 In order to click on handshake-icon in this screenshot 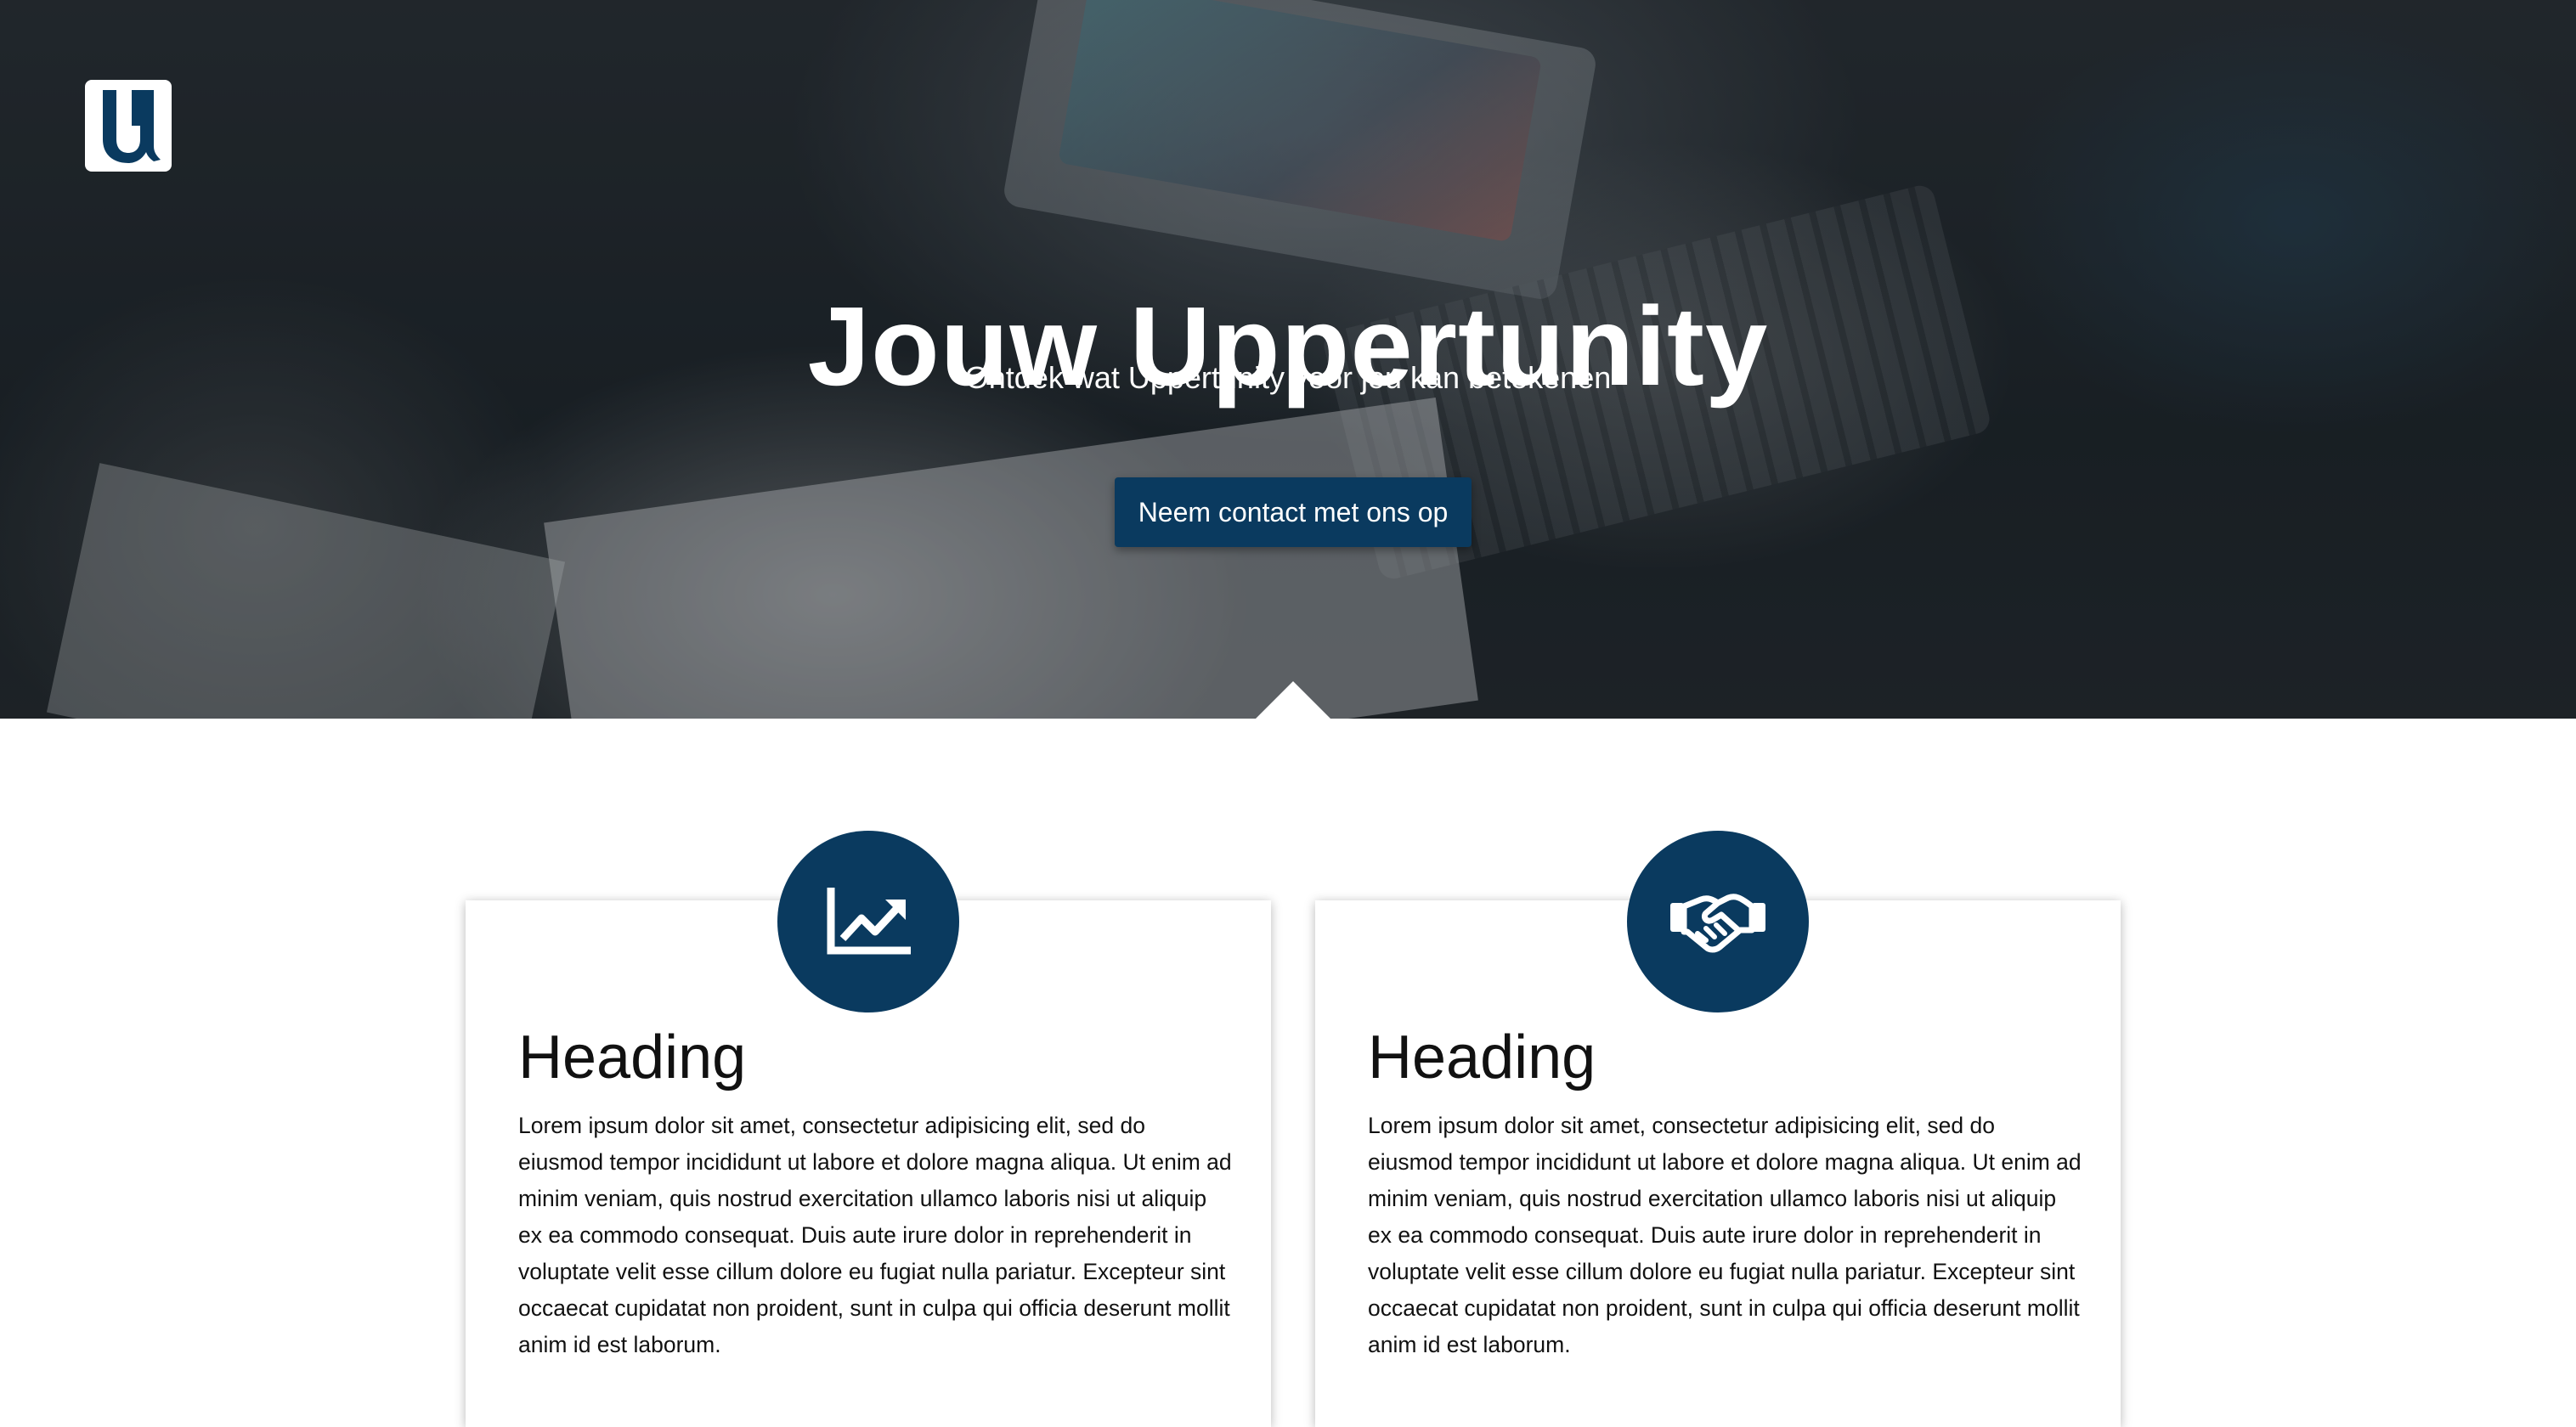, I will do `click(1718, 923)`.